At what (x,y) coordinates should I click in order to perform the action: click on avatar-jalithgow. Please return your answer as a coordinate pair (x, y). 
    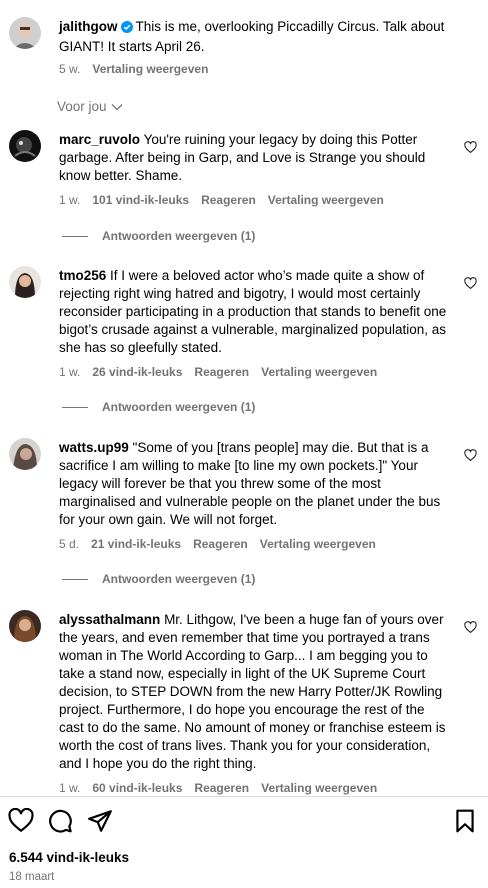
    Looking at the image, I should click on (25, 33).